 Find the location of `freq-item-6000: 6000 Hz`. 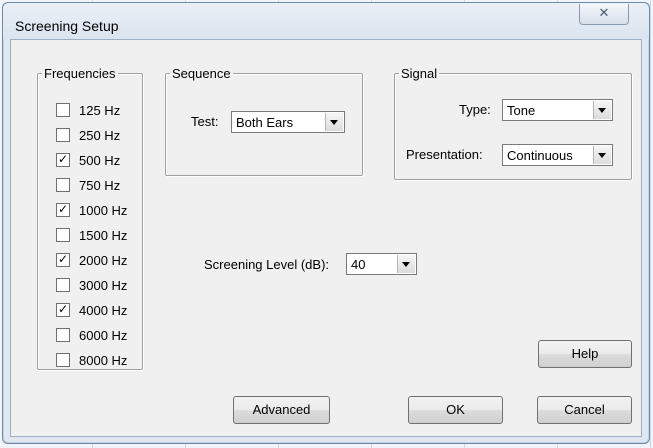

freq-item-6000: 6000 Hz is located at coordinates (91, 335).